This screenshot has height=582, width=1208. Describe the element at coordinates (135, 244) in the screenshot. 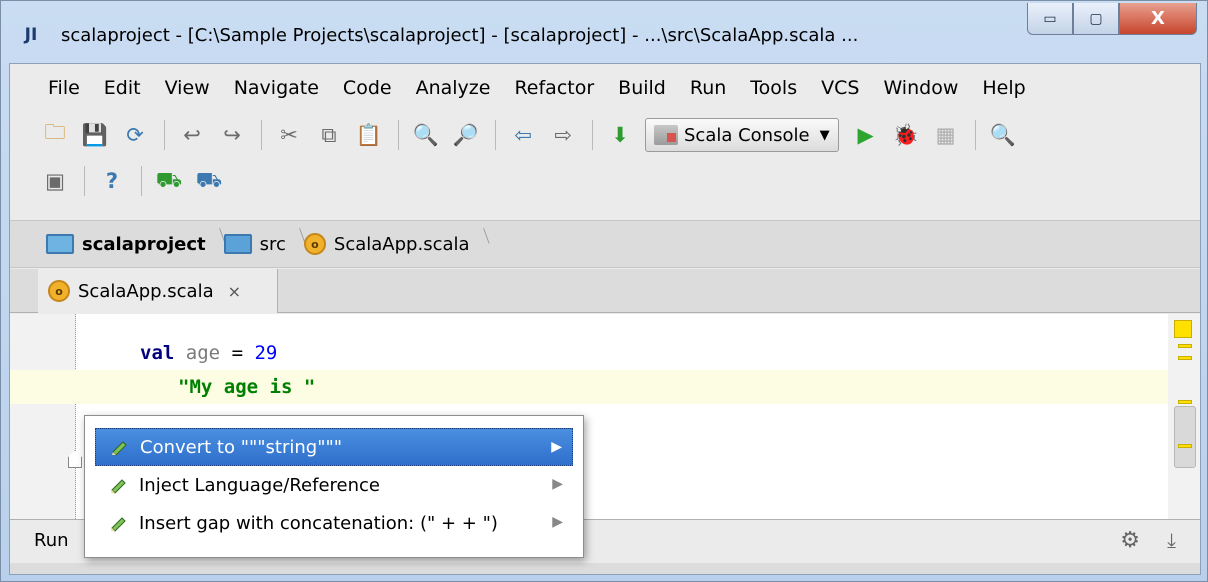

I see `breadcrumb-project: scalaproject` at that location.